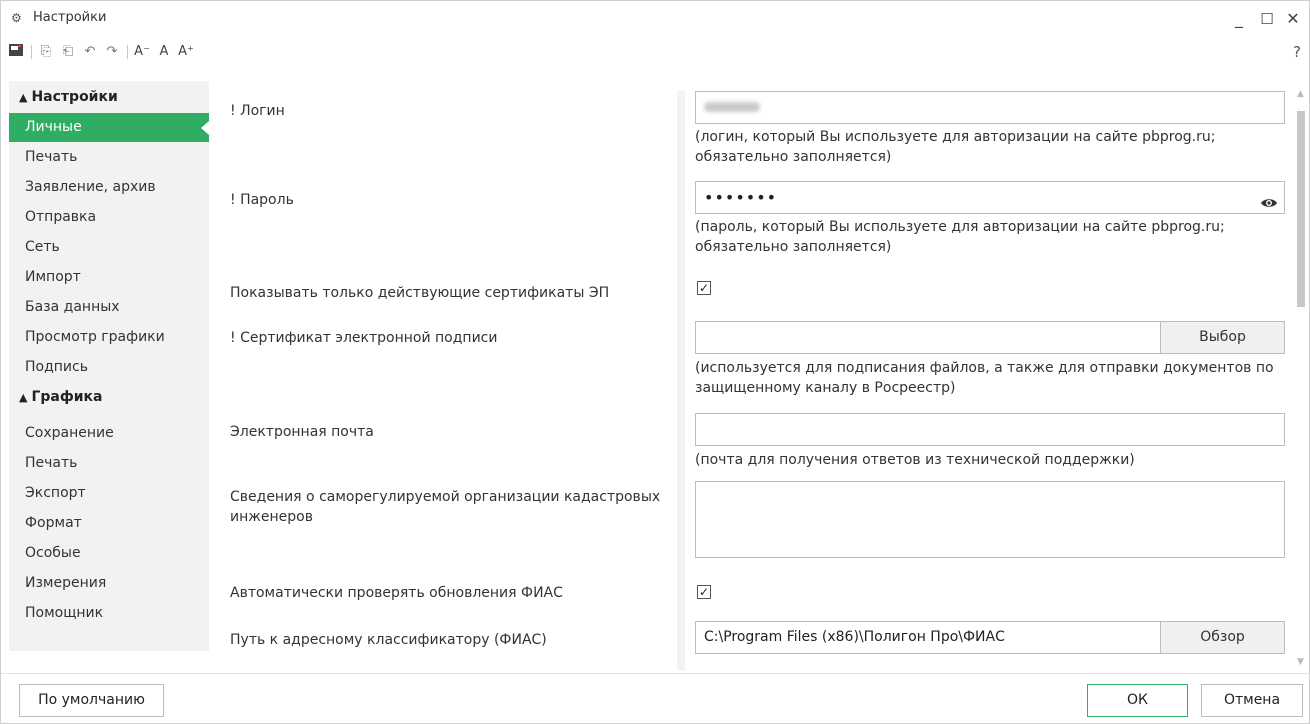 The height and width of the screenshot is (724, 1310). Describe the element at coordinates (70, 17) in the screenshot. I see `window-title: Настройки` at that location.